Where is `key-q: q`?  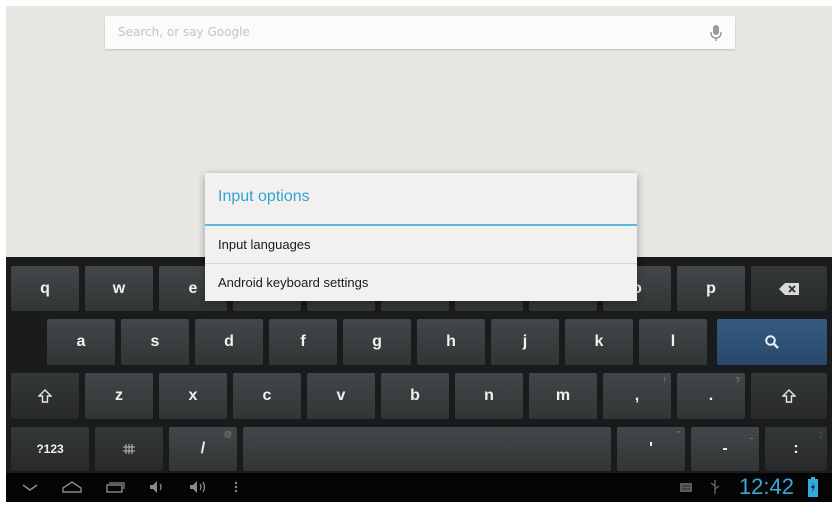 key-q: q is located at coordinates (45, 288).